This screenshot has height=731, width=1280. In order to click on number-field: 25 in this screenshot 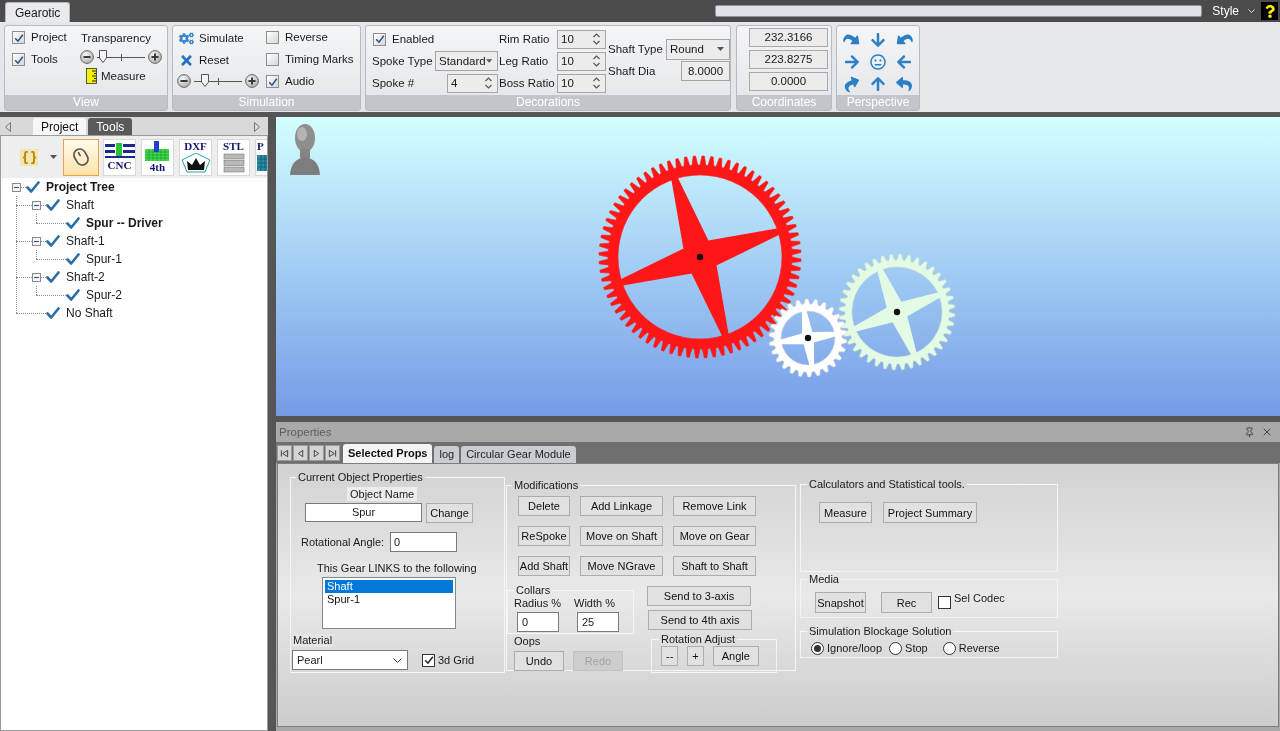, I will do `click(598, 622)`.